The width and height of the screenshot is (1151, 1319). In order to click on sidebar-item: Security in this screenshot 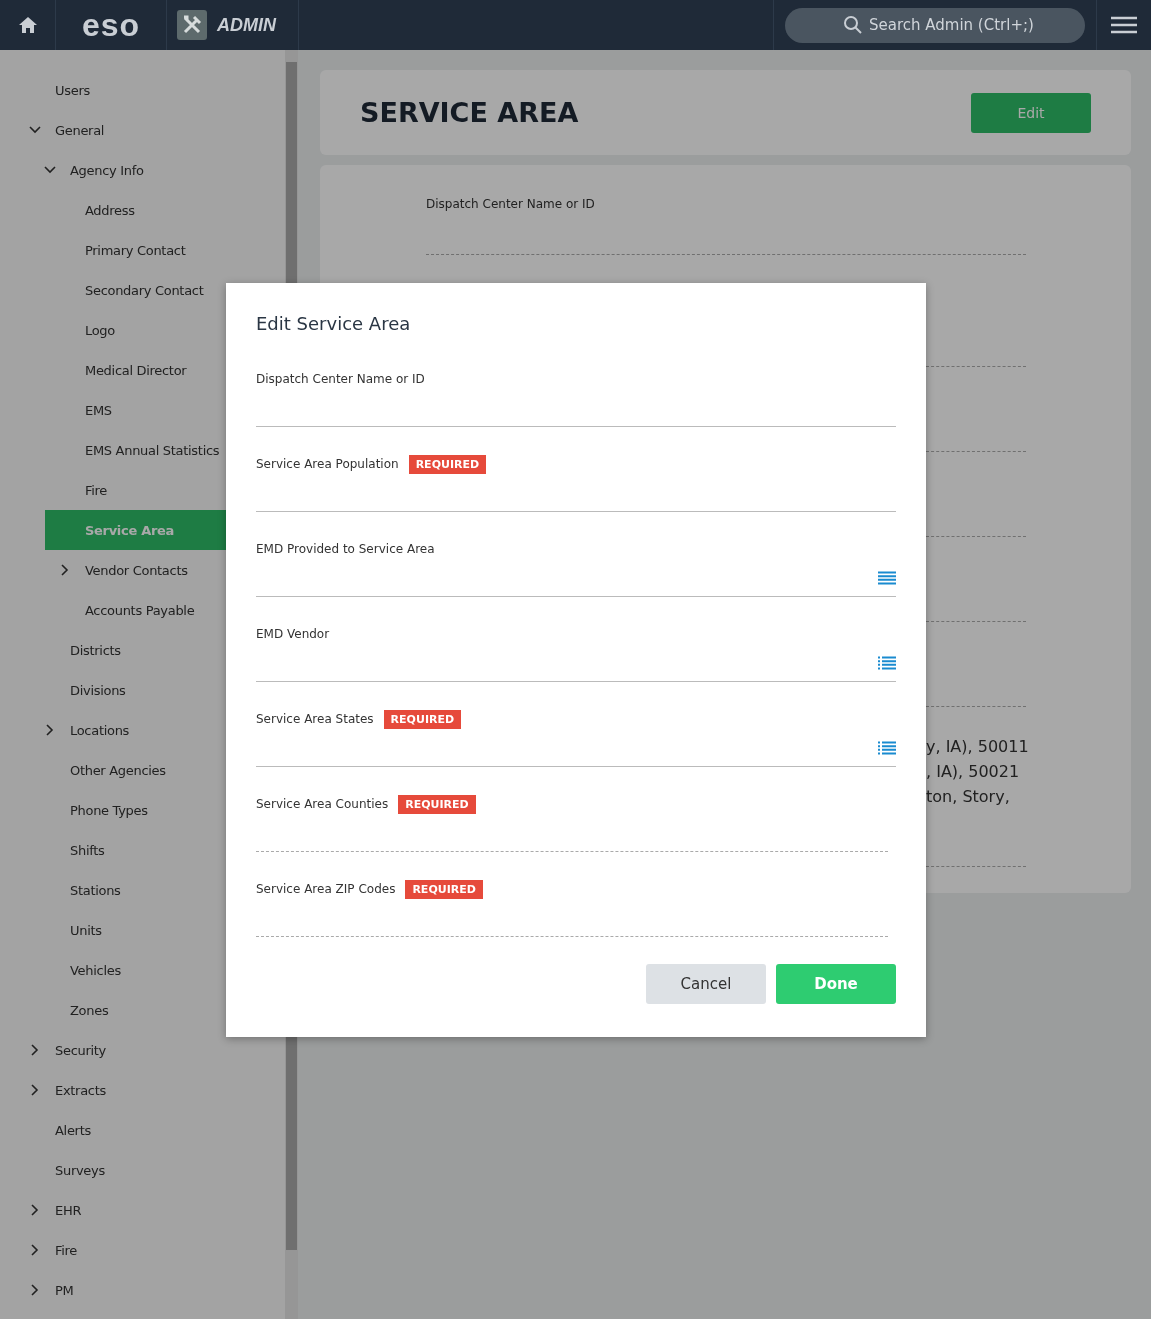, I will do `click(155, 1050)`.